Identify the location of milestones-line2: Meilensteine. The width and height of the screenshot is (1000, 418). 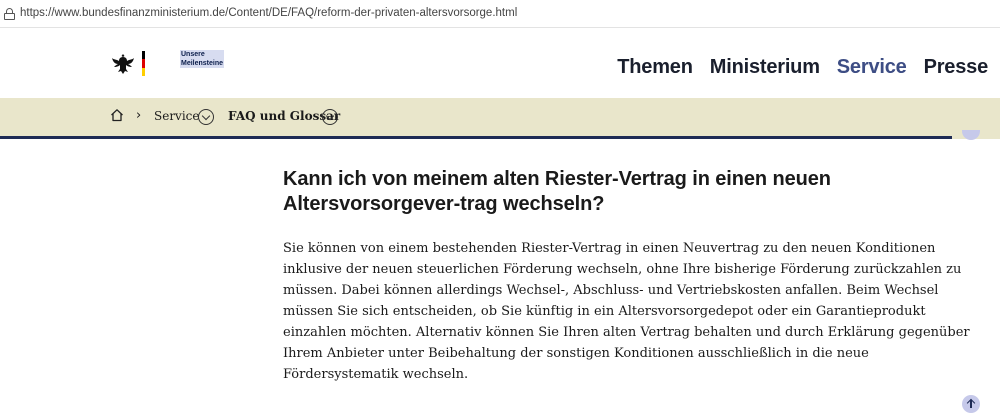
(202, 63).